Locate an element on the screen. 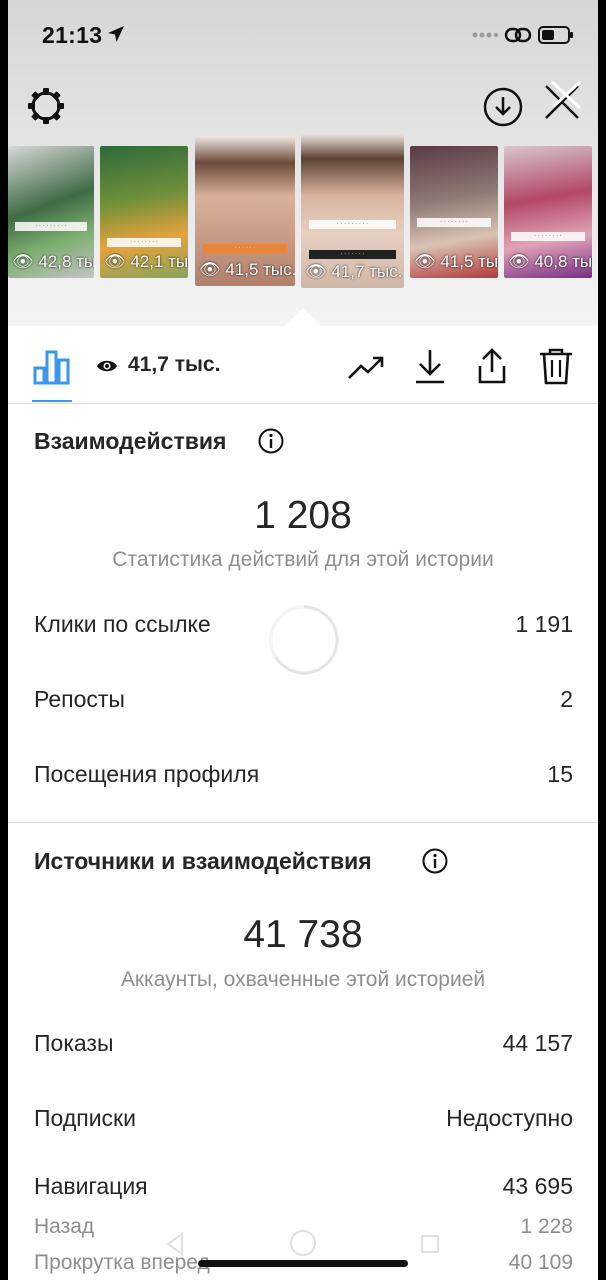  eye-icon is located at coordinates (107, 366).